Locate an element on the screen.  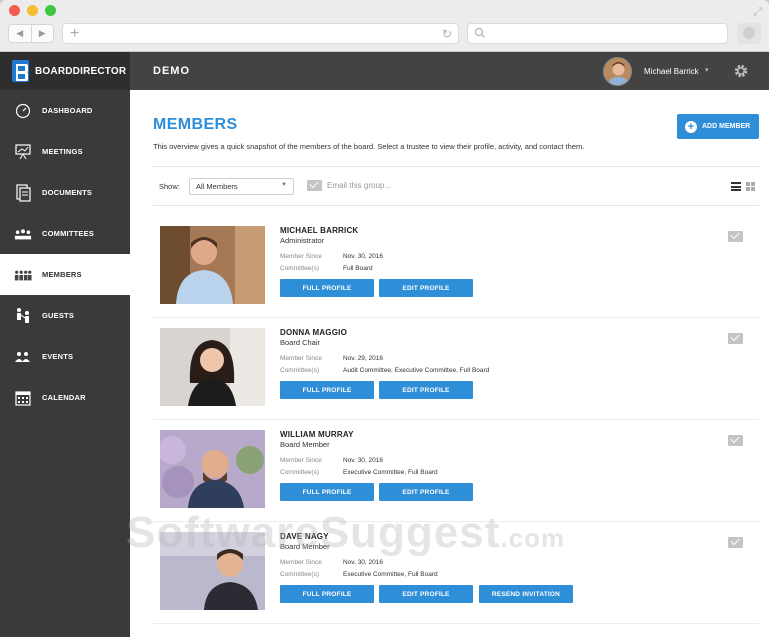
sidebar-item-committees: COMMITTEES is located at coordinates (65, 233).